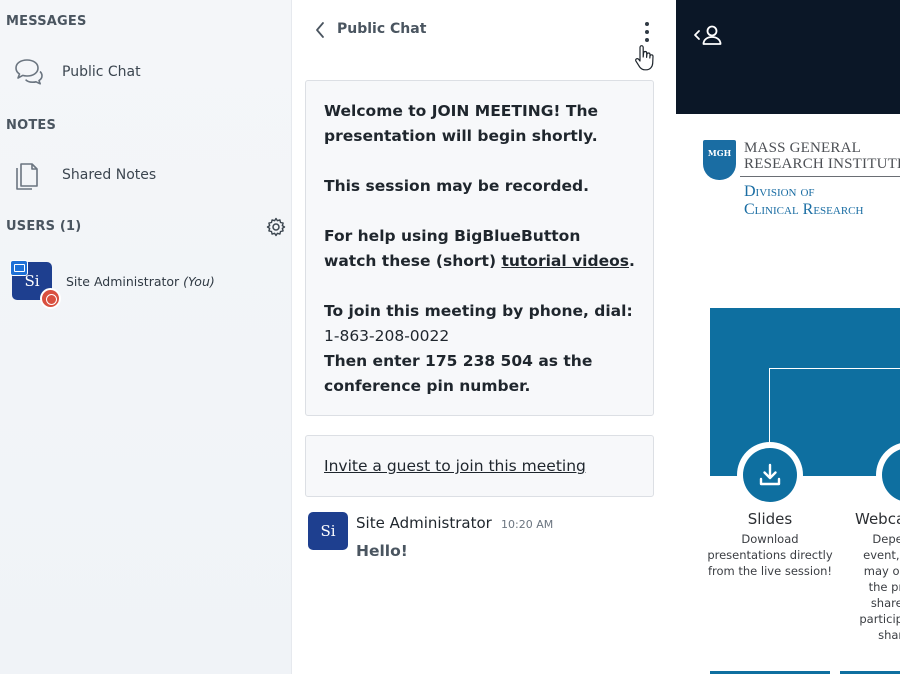  What do you see at coordinates (123, 281) in the screenshot?
I see `user-name-text: Site Administrator` at bounding box center [123, 281].